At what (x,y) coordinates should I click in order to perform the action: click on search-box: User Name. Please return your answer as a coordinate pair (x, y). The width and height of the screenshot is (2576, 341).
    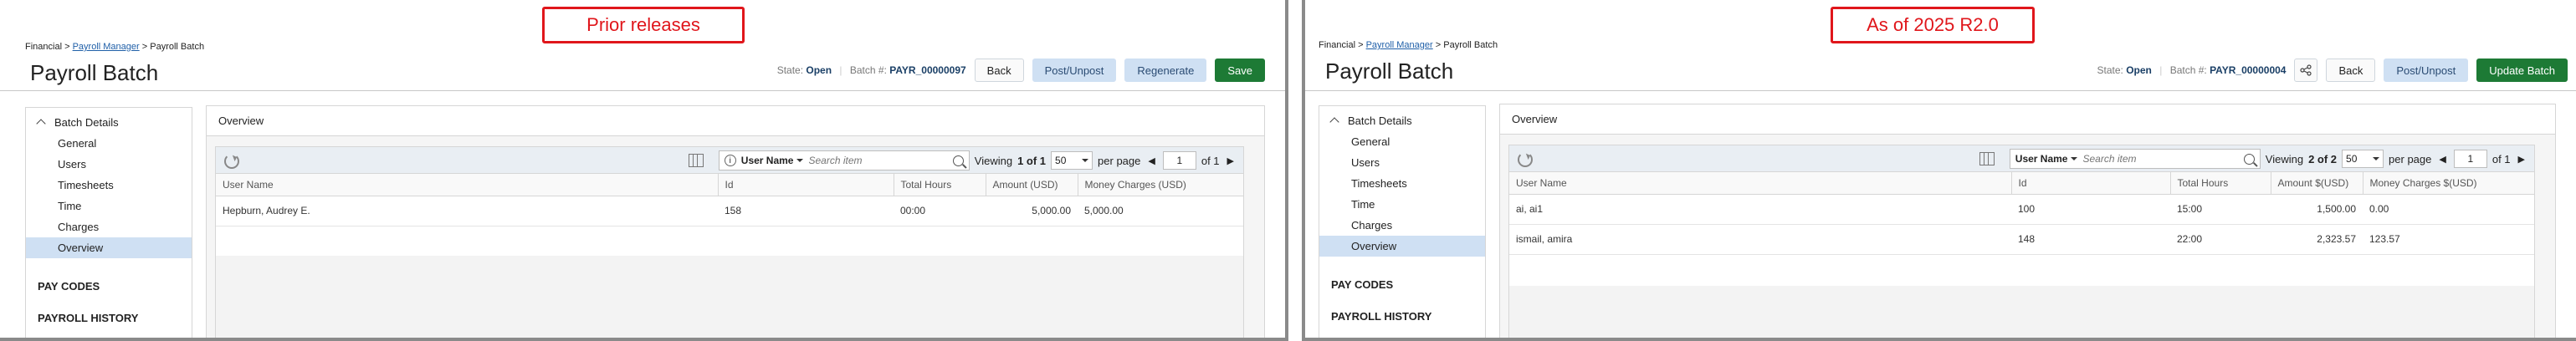
    Looking at the image, I should click on (2135, 159).